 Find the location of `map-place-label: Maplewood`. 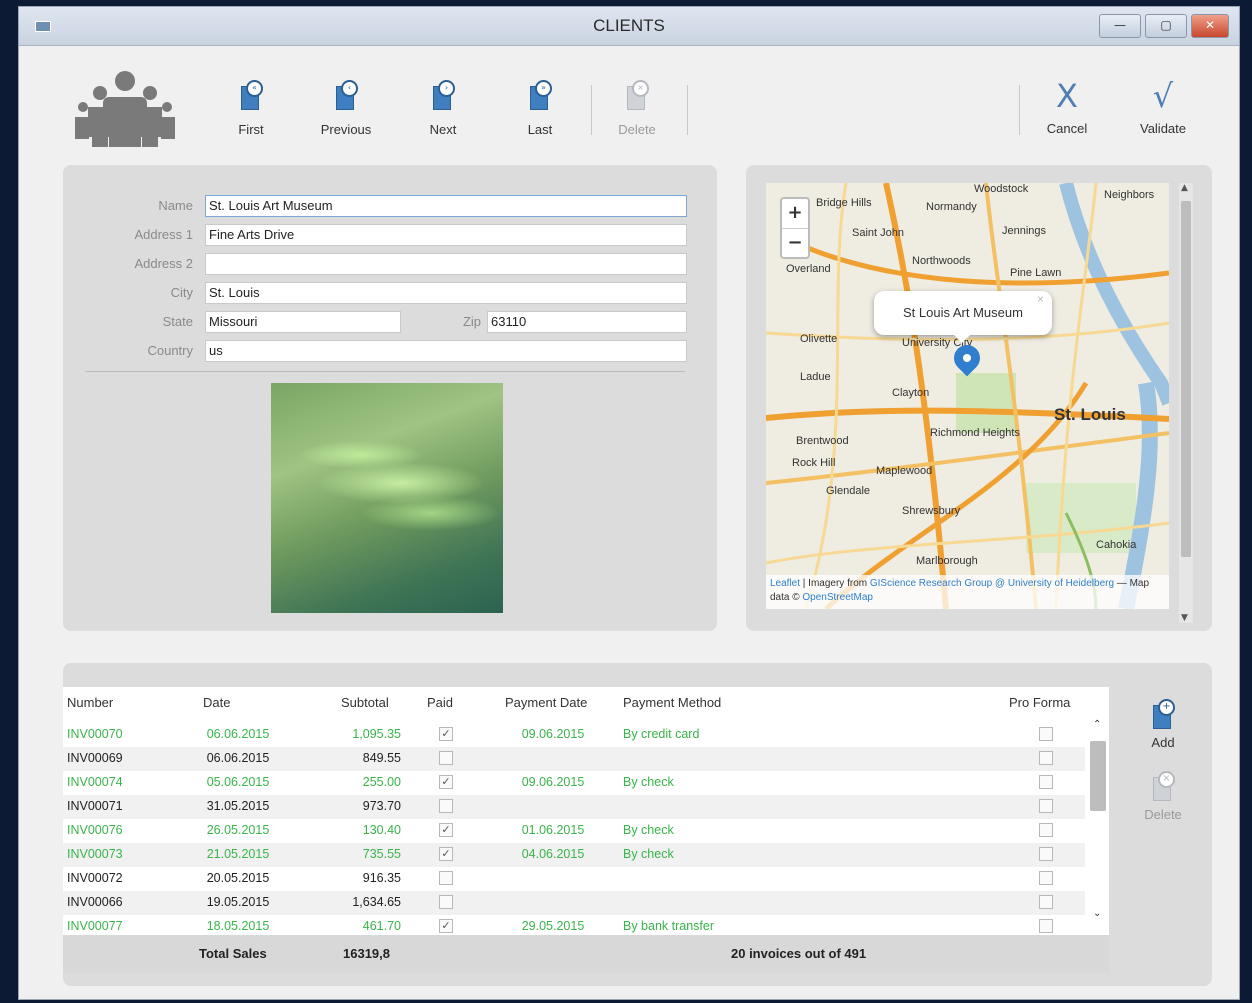

map-place-label: Maplewood is located at coordinates (904, 471).